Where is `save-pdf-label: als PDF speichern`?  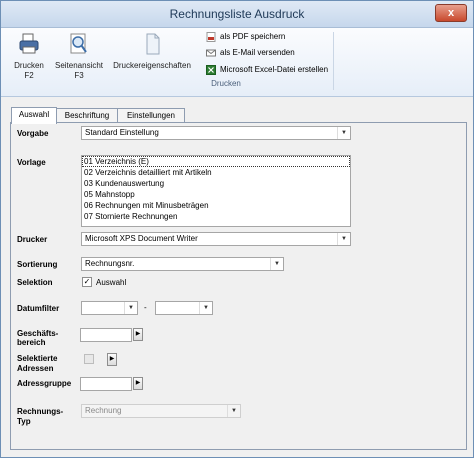
save-pdf-label: als PDF speichern is located at coordinates (253, 36).